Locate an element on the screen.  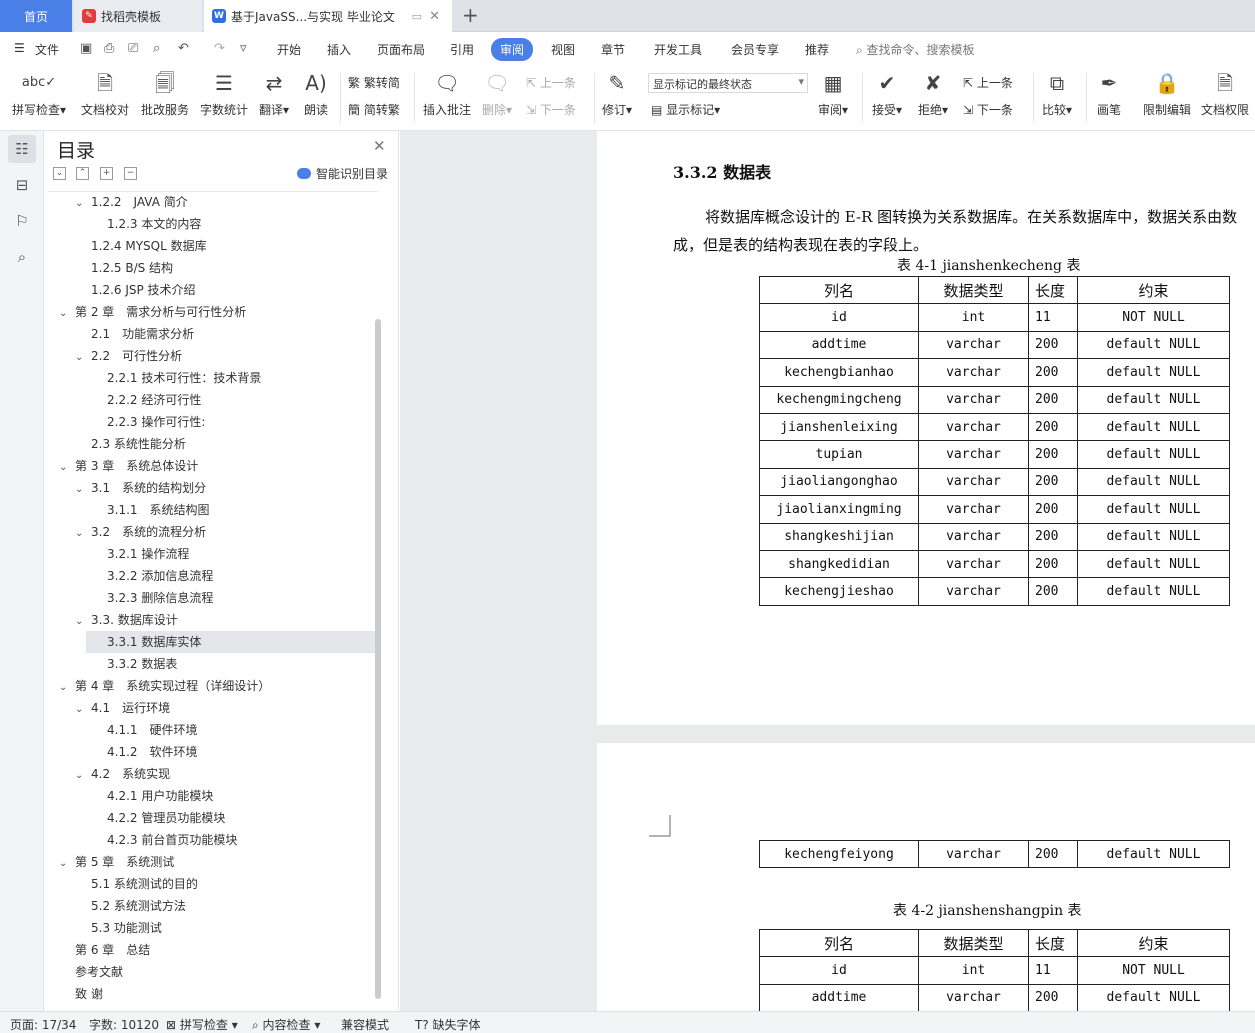
menu-recommend: 推荐 is located at coordinates (817, 49).